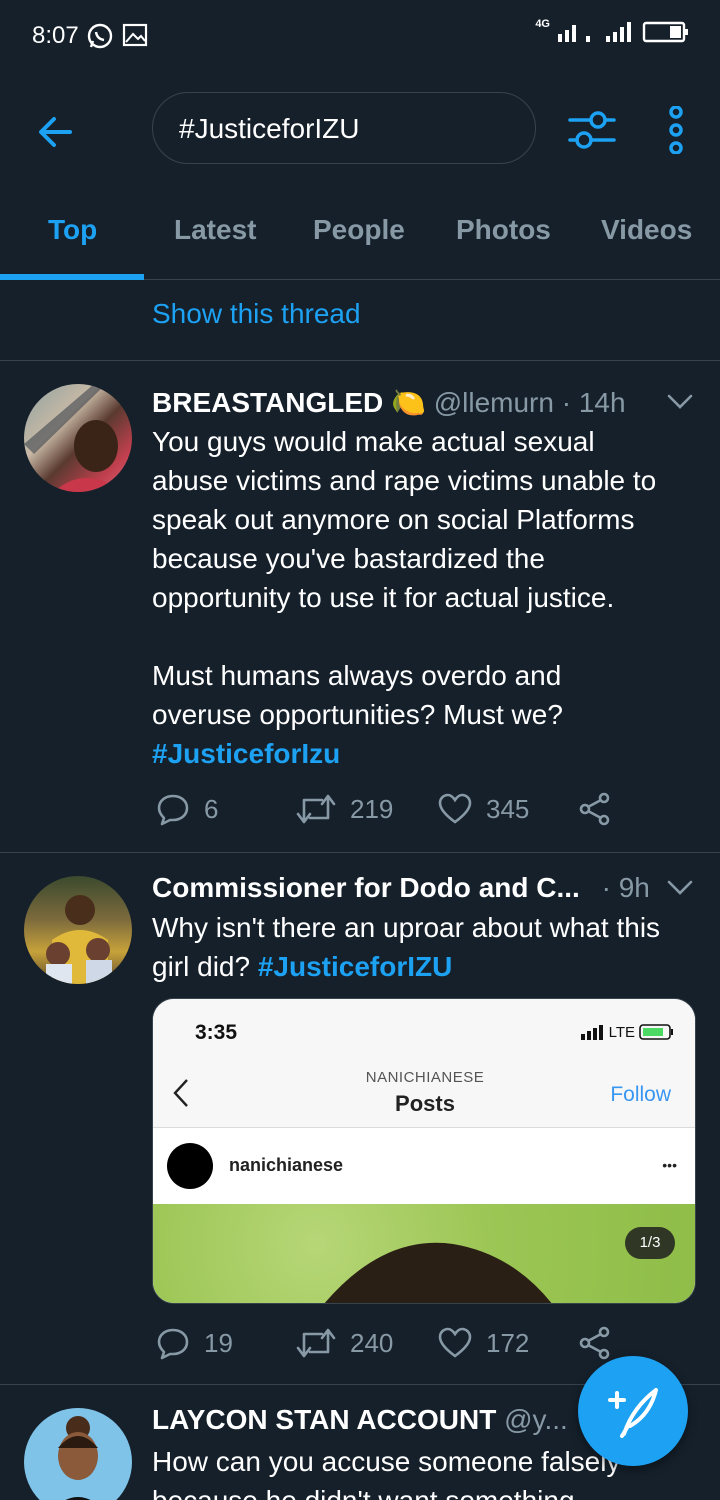 Image resolution: width=720 pixels, height=1500 pixels. What do you see at coordinates (640, 1094) in the screenshot?
I see `embedded-follow-button: Follow` at bounding box center [640, 1094].